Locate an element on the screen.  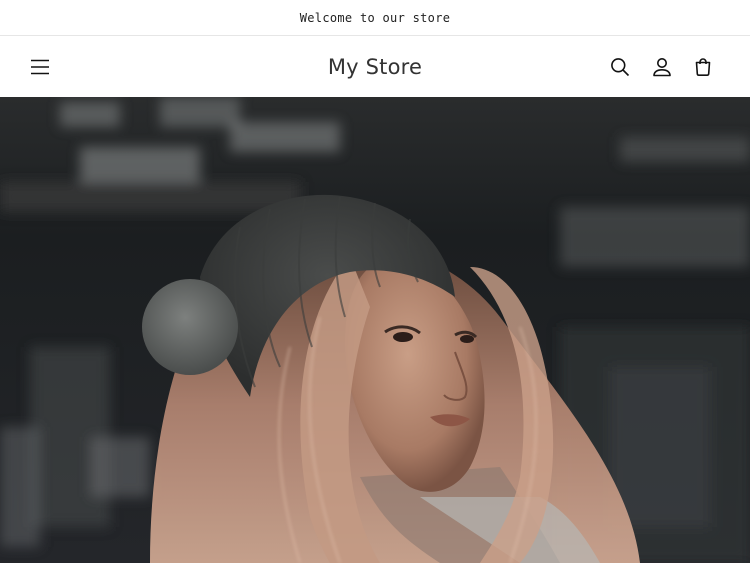
cart-button is located at coordinates (703, 67).